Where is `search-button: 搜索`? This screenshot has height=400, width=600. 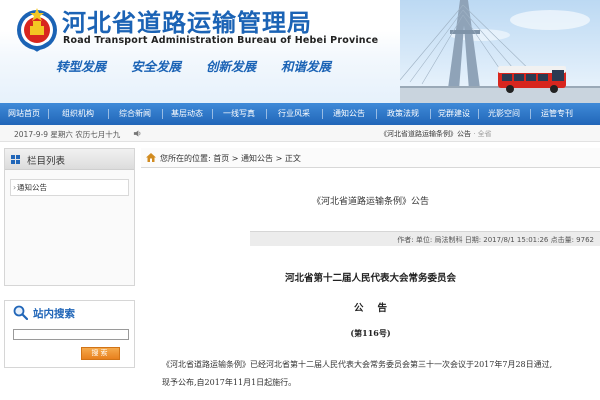 search-button: 搜索 is located at coordinates (100, 353).